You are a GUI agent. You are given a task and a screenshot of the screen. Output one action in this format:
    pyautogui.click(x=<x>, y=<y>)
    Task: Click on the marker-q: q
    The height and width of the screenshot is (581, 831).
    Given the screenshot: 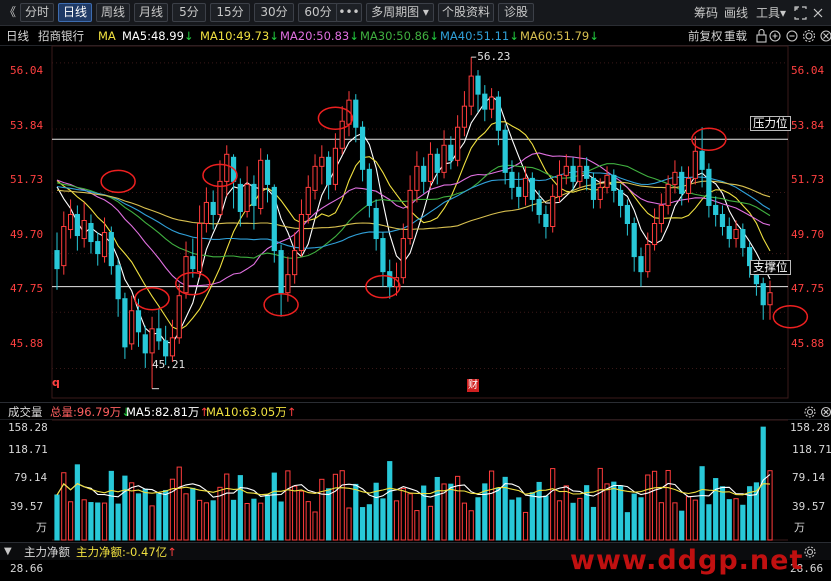 What is the action you would take?
    pyautogui.click(x=56, y=382)
    